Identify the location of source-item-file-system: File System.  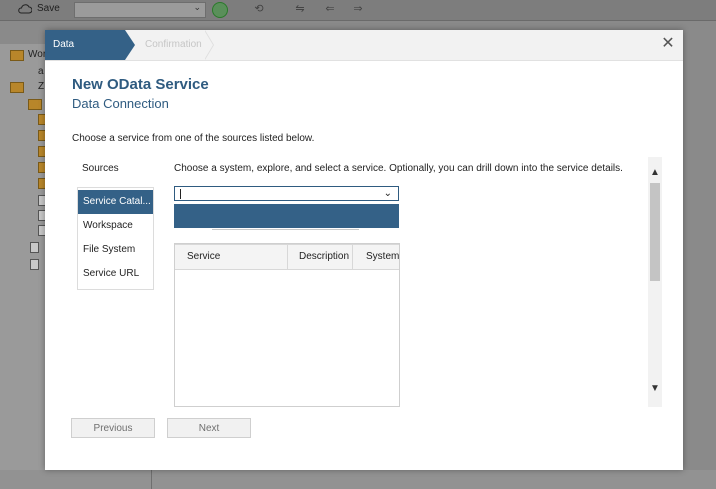
(115, 250).